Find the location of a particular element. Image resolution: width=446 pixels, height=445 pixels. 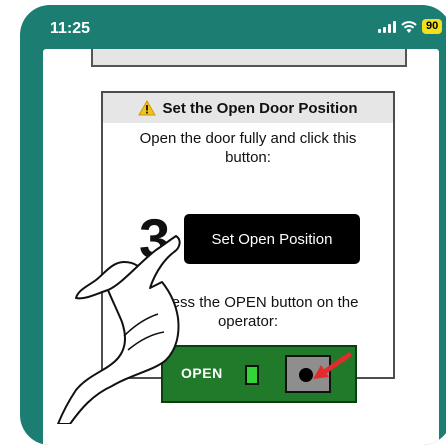

status-bar: 11:25 90 is located at coordinates (233, 30).